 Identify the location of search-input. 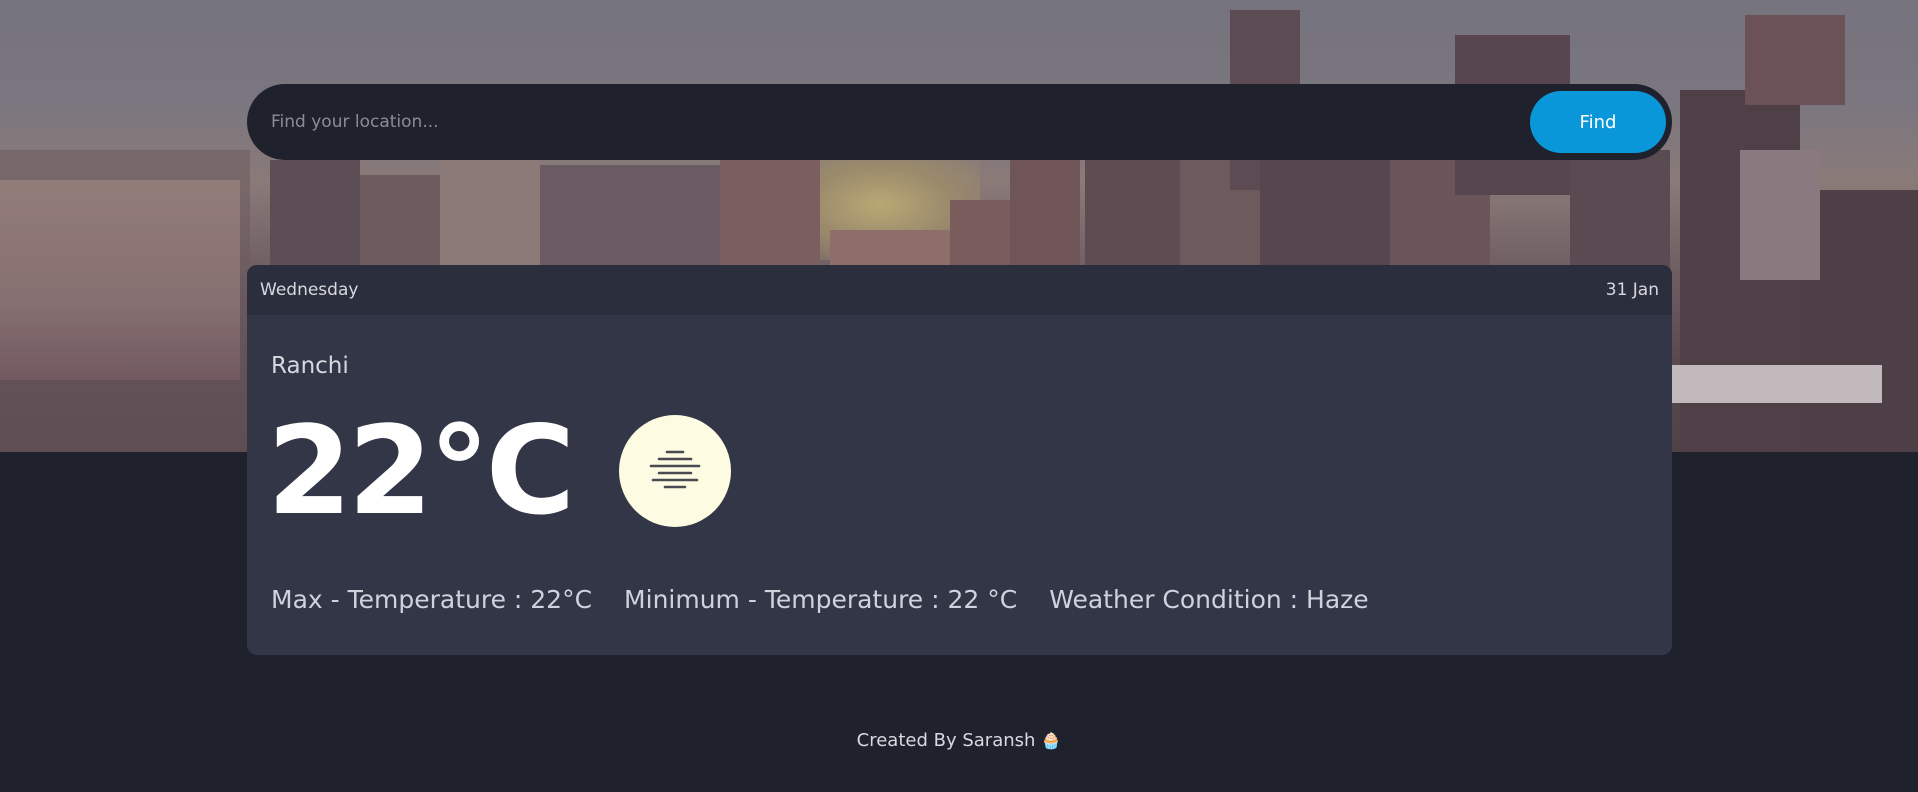
(900, 122).